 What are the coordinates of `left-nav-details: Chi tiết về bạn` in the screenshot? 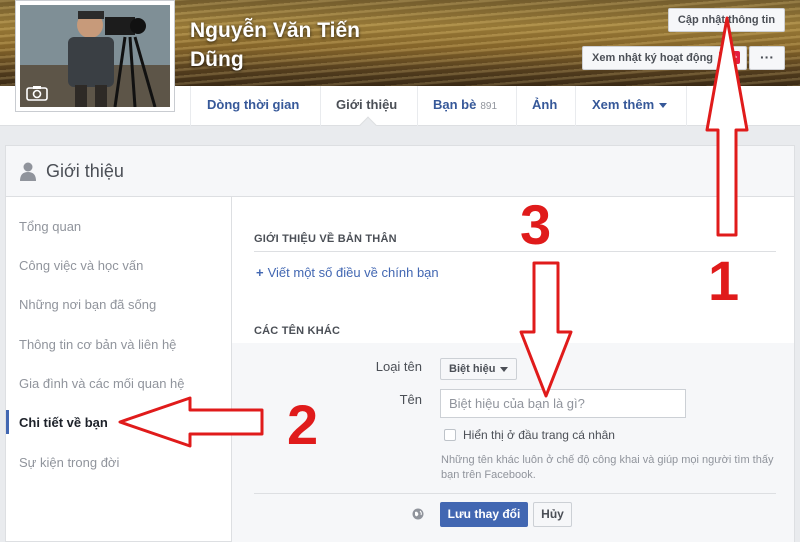 It's located at (63, 422).